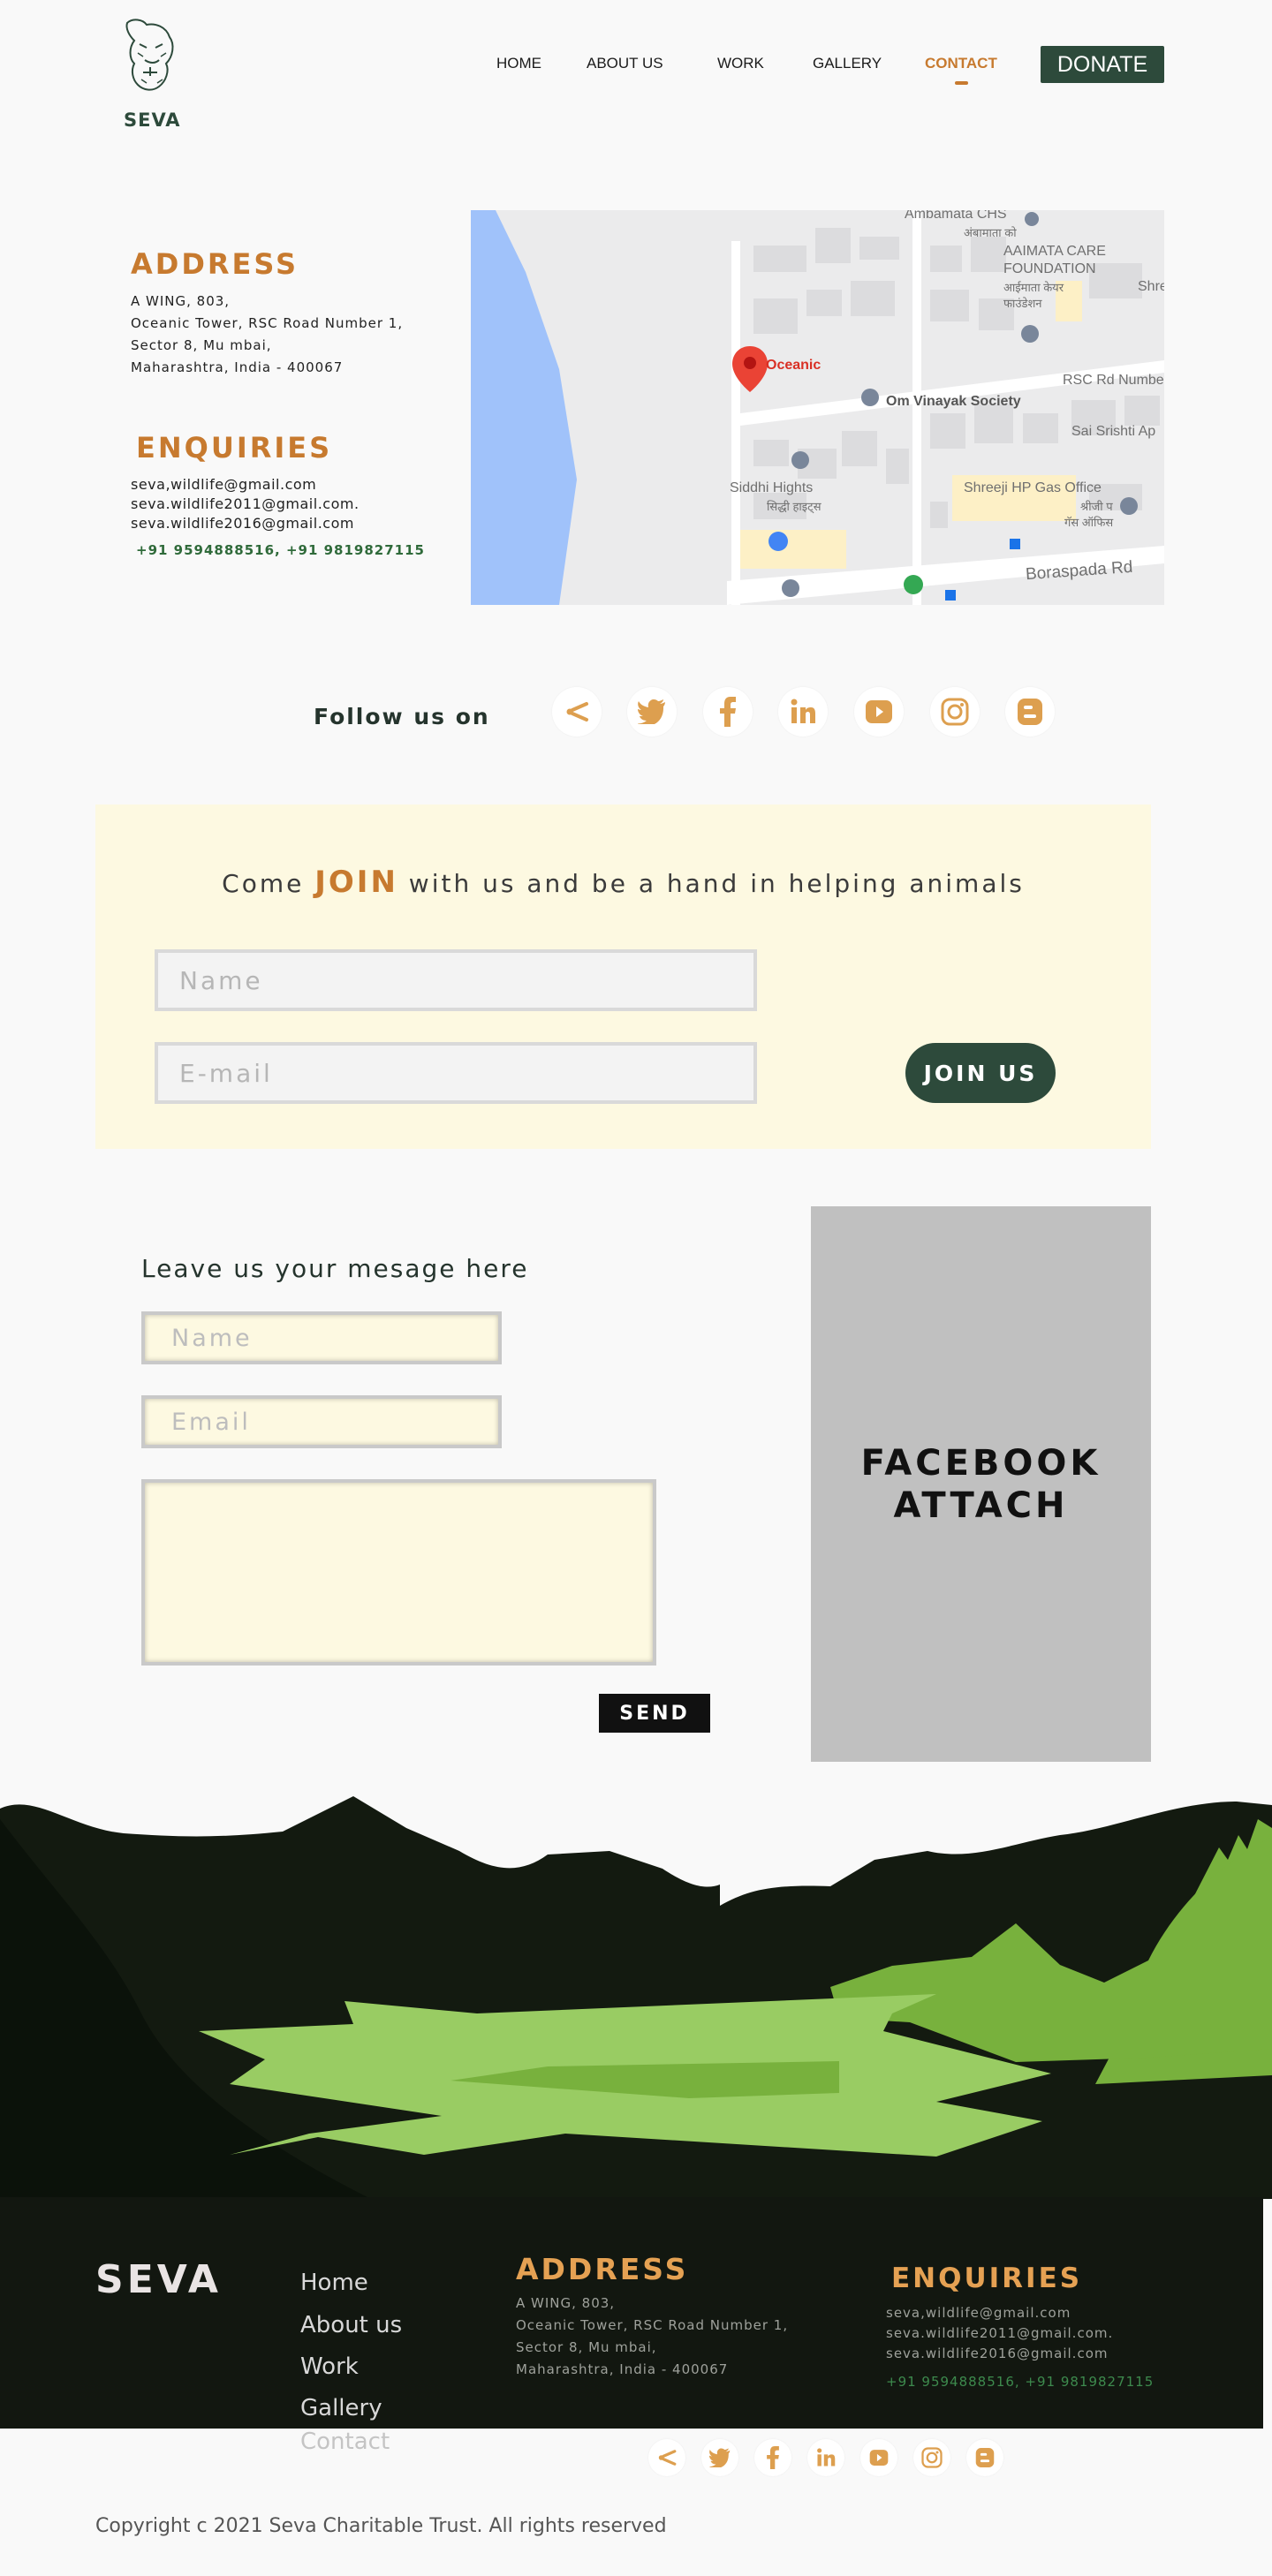  I want to click on footer-email-link: seva,wildlife@gmail.com, so click(999, 2313).